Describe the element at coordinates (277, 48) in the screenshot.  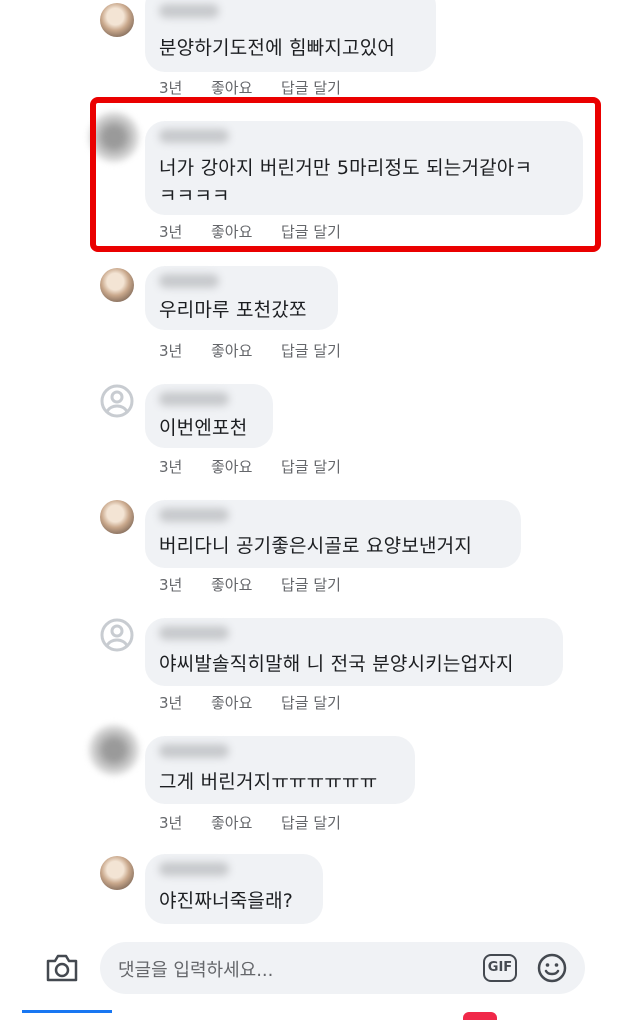
I see `comment-text: 분양하기도전에 힘빠지고있어` at that location.